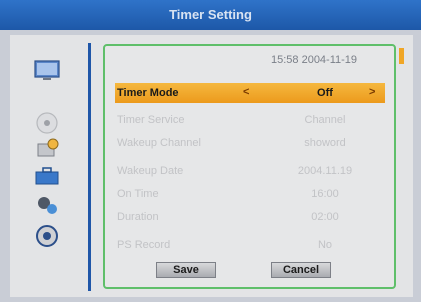 The image size is (421, 302). I want to click on clock-display: 15:58 2004-11-19, so click(314, 60).